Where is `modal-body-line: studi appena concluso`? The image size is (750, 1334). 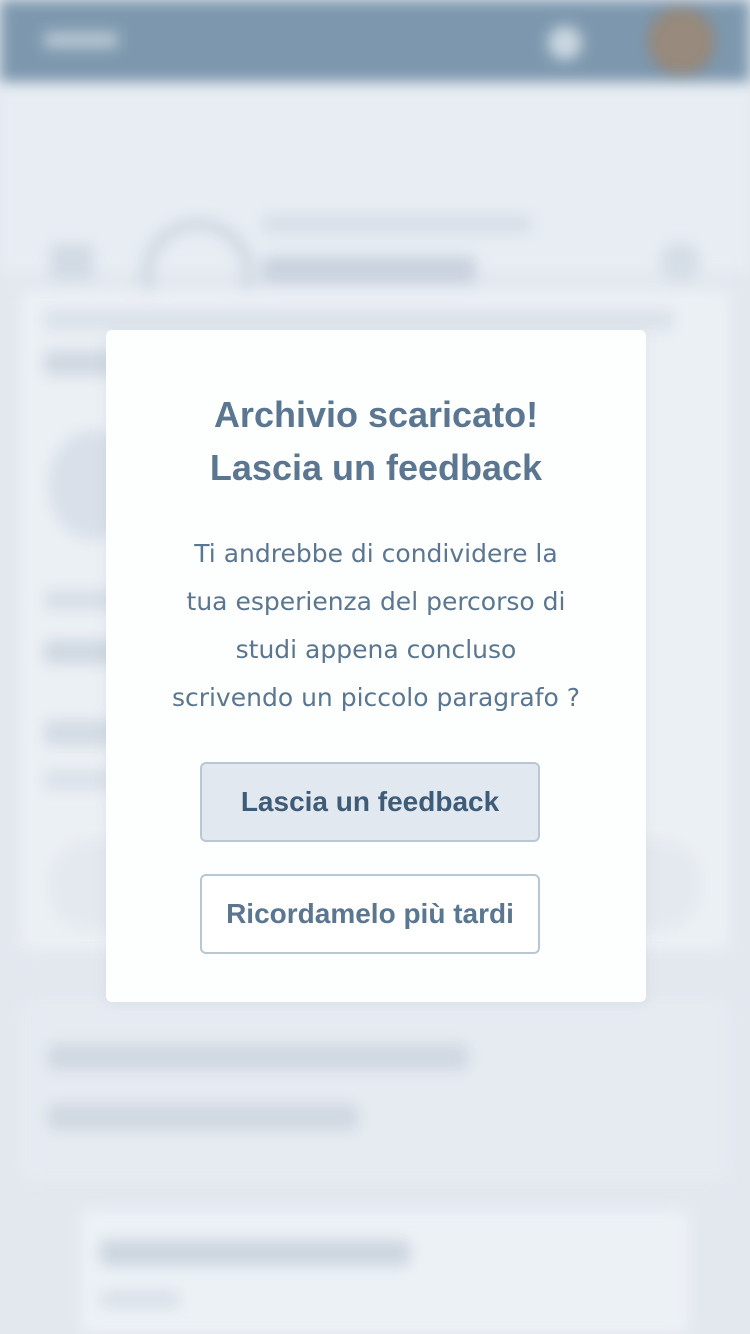
modal-body-line: studi appena concluso is located at coordinates (376, 649).